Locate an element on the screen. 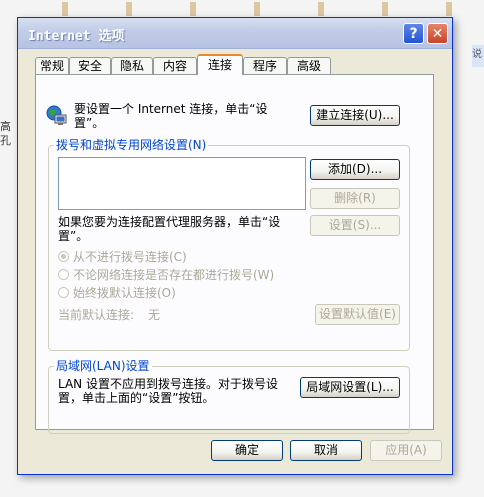 The image size is (484, 497). title-bar: Internet 选项 ? ✕ is located at coordinates (235, 33).